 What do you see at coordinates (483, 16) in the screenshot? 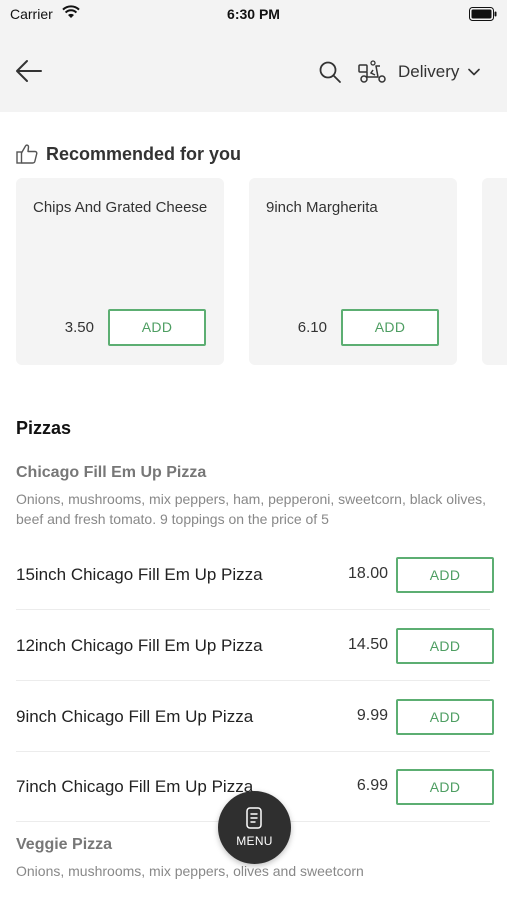
I see `battery-icon` at bounding box center [483, 16].